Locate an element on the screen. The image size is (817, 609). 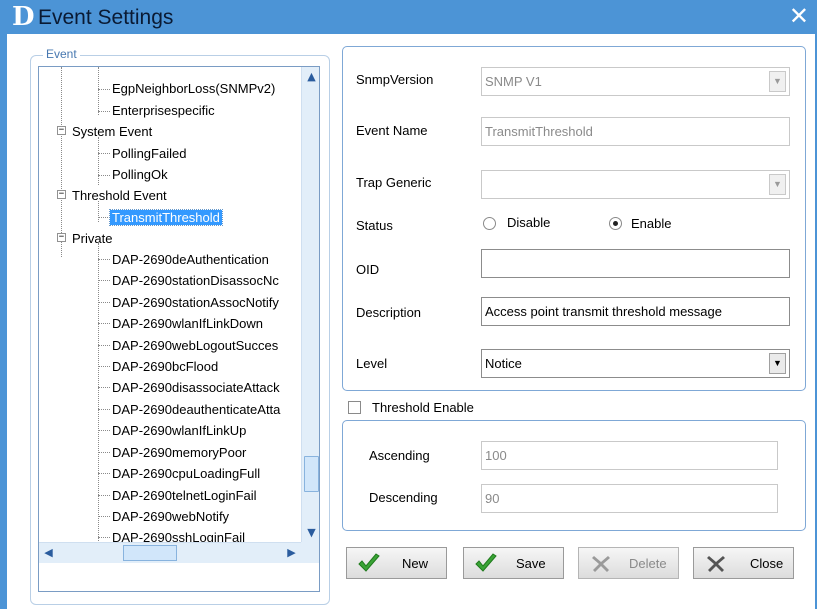
ascending-label: Ascending is located at coordinates (399, 455).